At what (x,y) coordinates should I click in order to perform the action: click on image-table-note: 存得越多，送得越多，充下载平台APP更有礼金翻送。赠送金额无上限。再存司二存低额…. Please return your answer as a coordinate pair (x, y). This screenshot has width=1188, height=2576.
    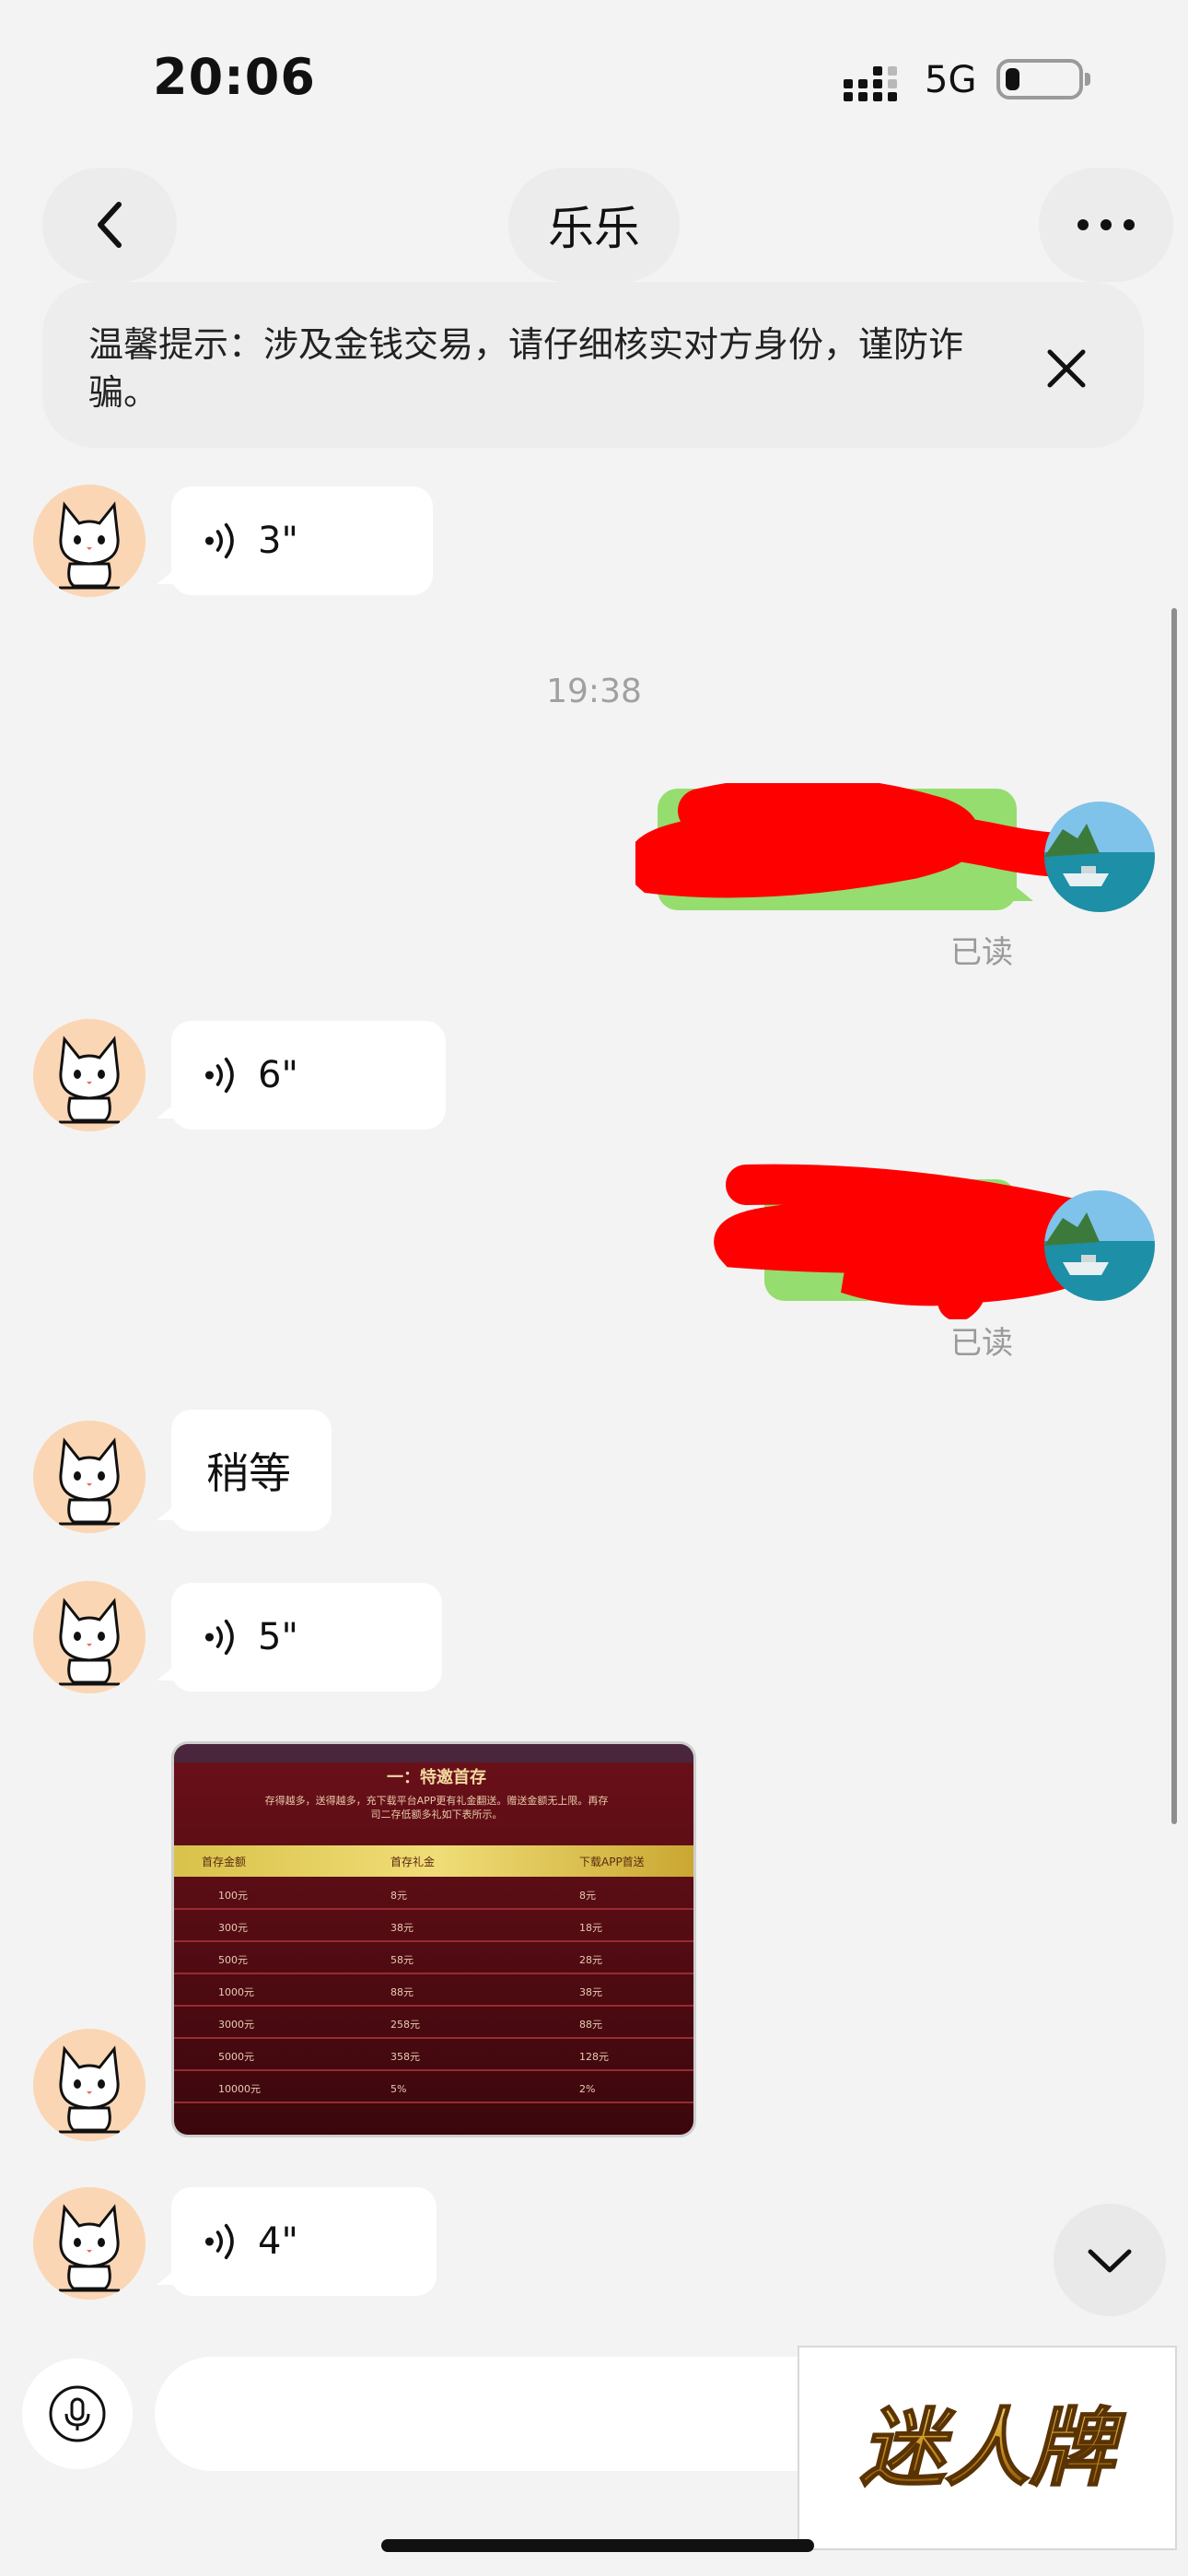
    Looking at the image, I should click on (436, 1808).